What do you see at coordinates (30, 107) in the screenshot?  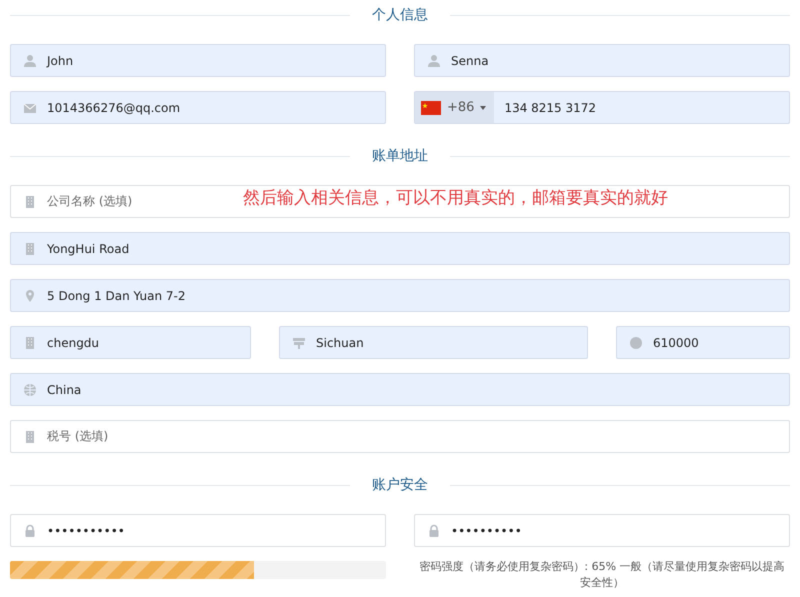 I see `mail-icon` at bounding box center [30, 107].